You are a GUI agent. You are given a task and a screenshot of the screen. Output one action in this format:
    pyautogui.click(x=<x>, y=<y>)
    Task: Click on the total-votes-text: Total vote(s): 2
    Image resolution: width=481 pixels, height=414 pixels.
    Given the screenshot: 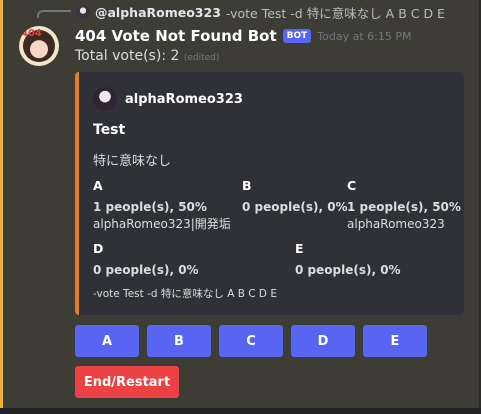 What is the action you would take?
    pyautogui.click(x=127, y=56)
    